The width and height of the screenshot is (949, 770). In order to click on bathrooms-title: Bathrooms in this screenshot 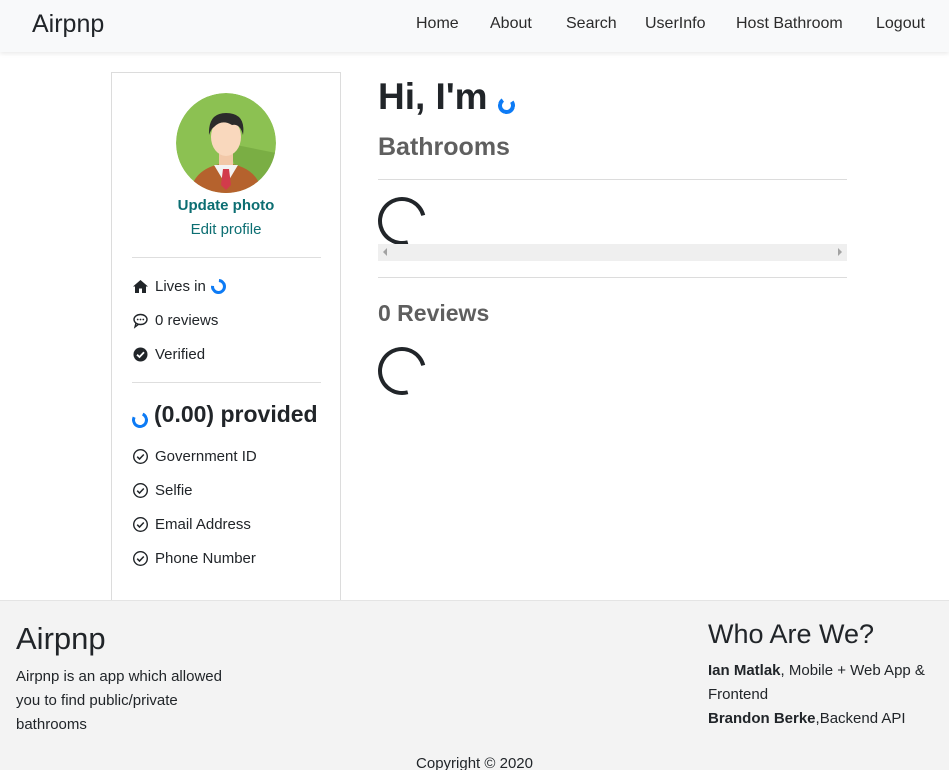, I will do `click(444, 147)`.